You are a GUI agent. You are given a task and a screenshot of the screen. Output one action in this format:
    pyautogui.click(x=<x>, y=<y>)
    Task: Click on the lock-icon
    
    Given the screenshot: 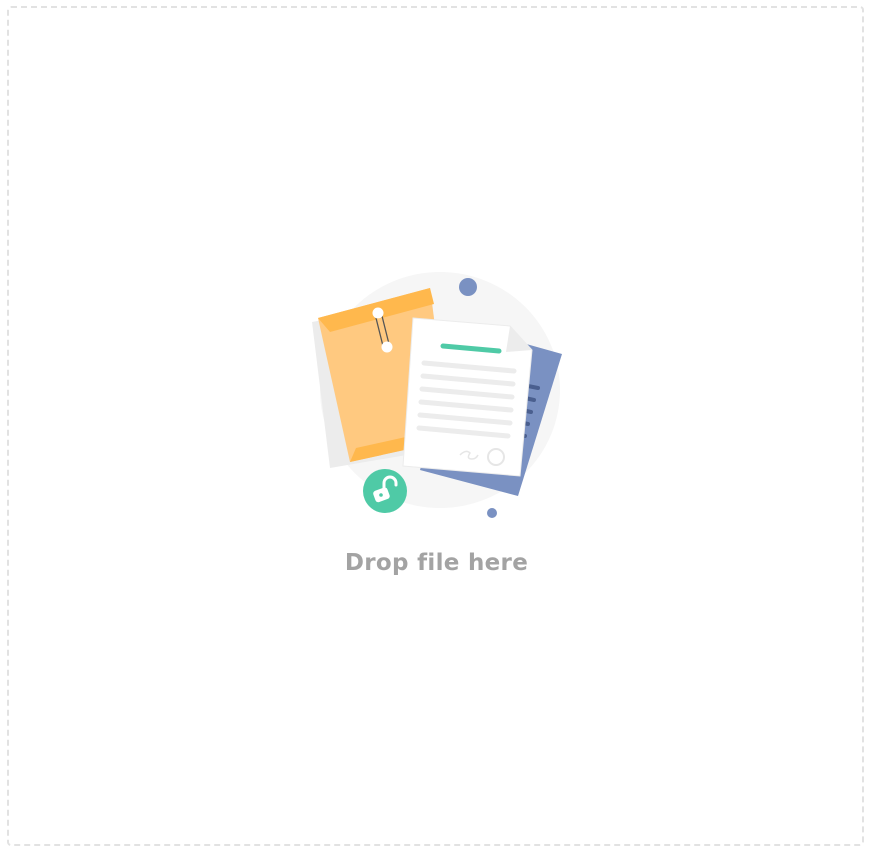 What is the action you would take?
    pyautogui.click(x=385, y=491)
    